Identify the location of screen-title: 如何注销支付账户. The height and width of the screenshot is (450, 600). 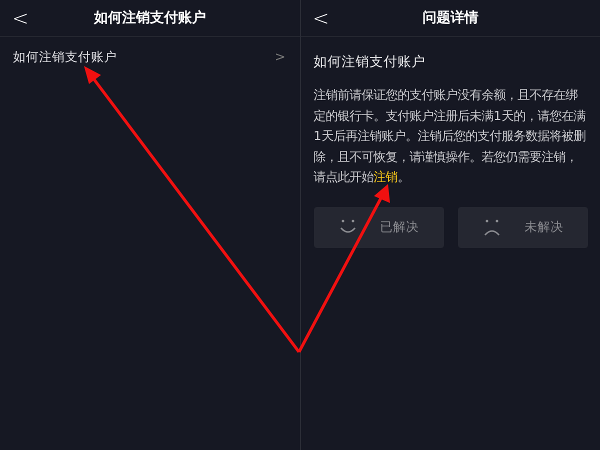
(150, 18).